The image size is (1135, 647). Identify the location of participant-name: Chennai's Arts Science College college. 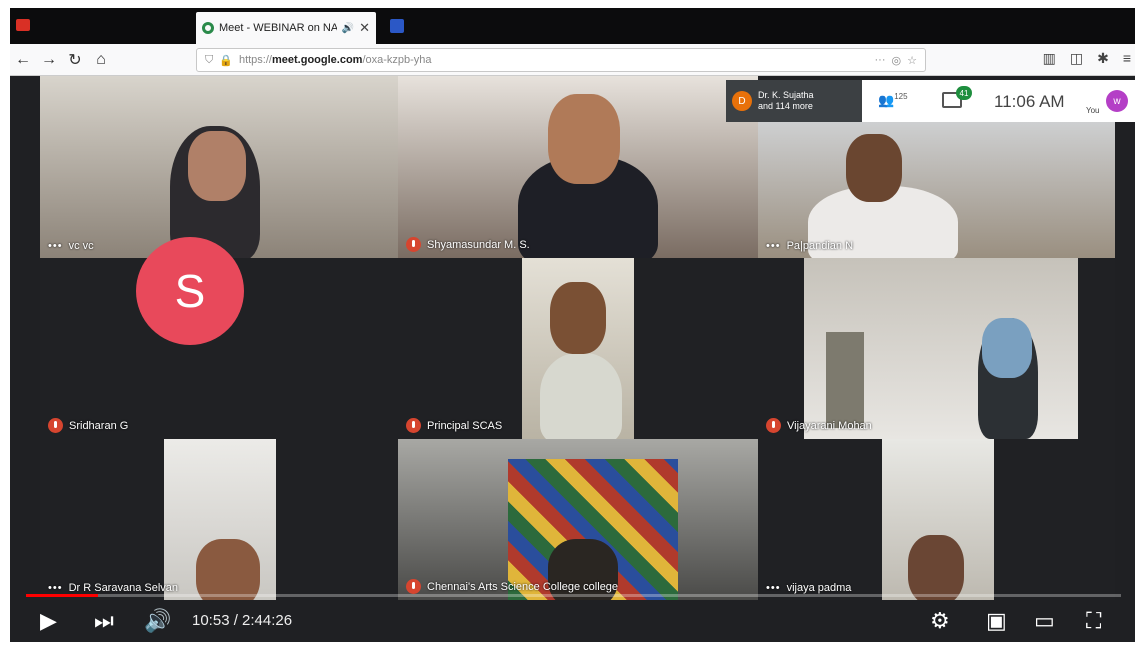
(523, 586).